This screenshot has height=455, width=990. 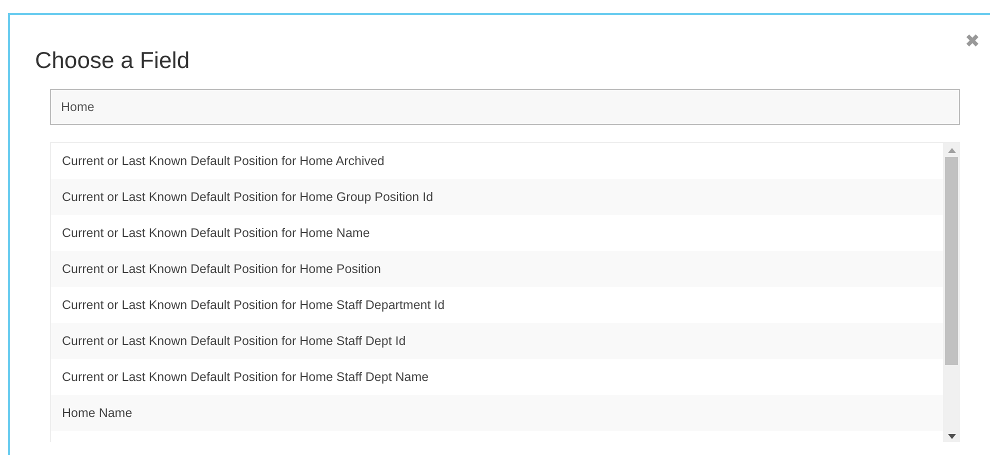 I want to click on scroll-up-icon, so click(x=952, y=150).